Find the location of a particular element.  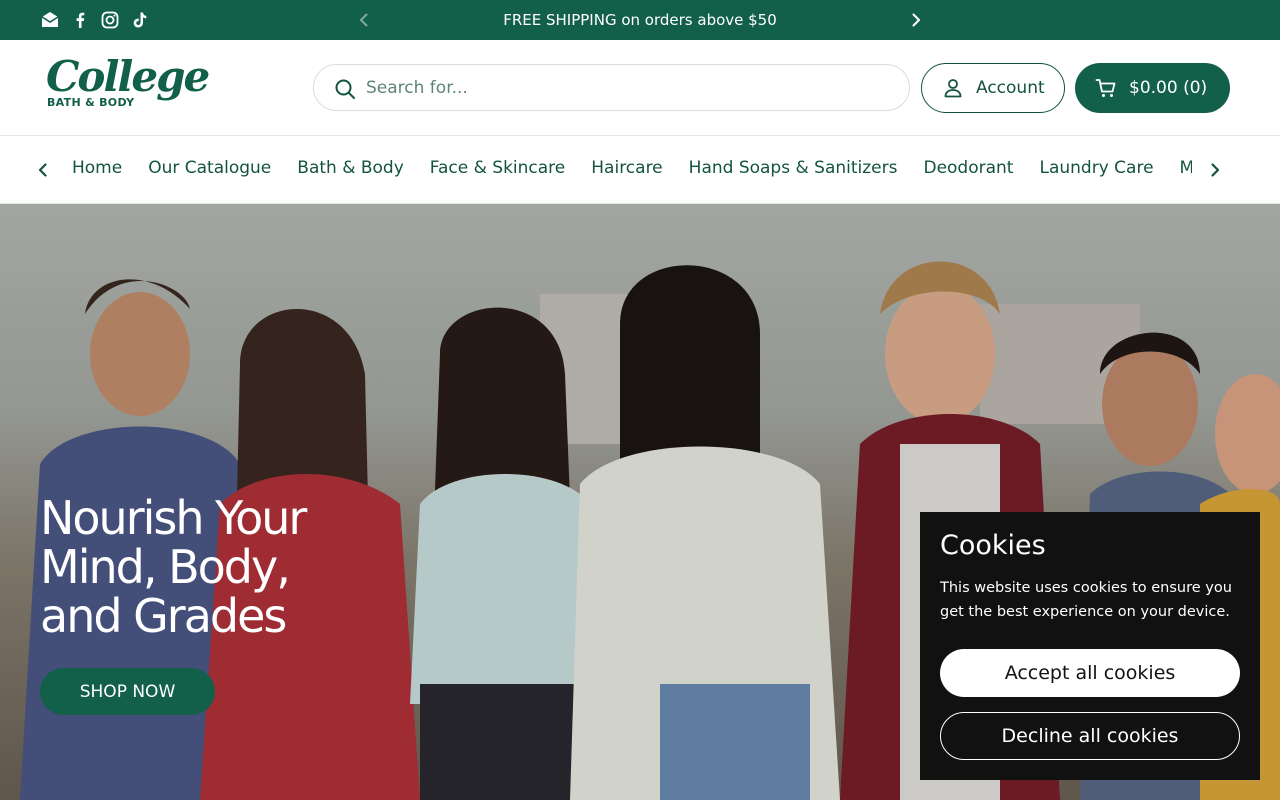

logo-wordmark: College is located at coordinates (128, 76).